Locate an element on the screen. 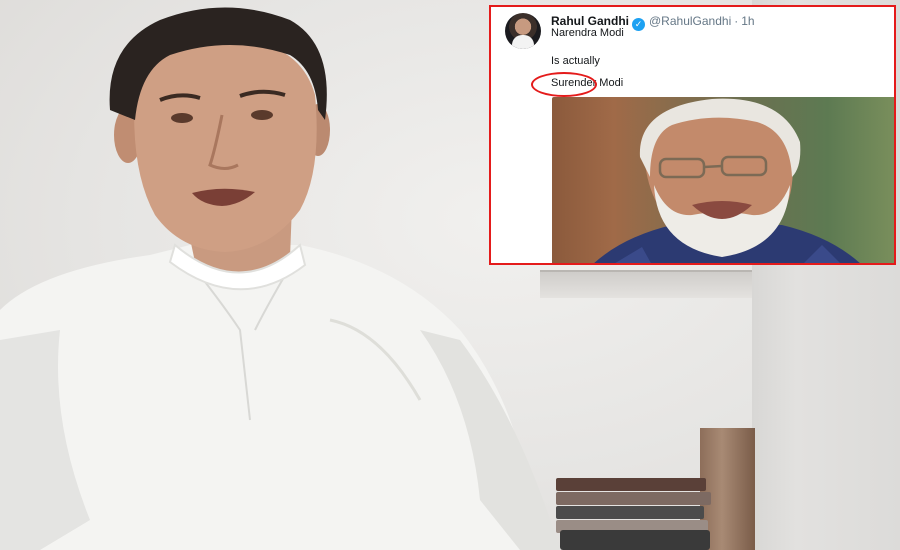 This screenshot has height=550, width=900. highlight-circle is located at coordinates (564, 84).